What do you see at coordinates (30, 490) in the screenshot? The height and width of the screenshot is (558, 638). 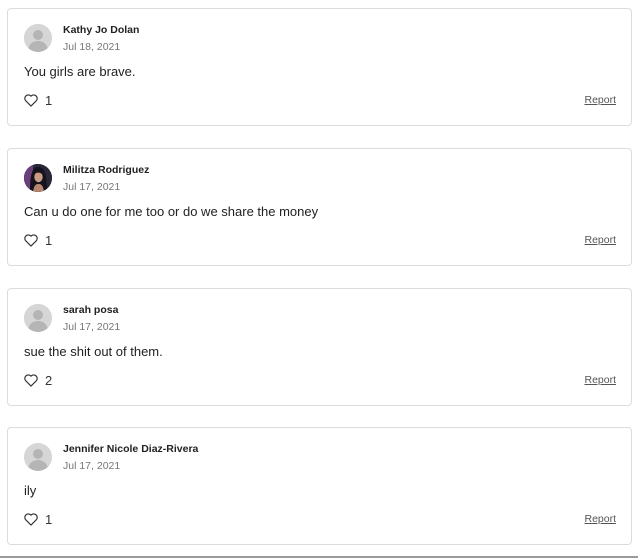 I see `comment-text: ily` at bounding box center [30, 490].